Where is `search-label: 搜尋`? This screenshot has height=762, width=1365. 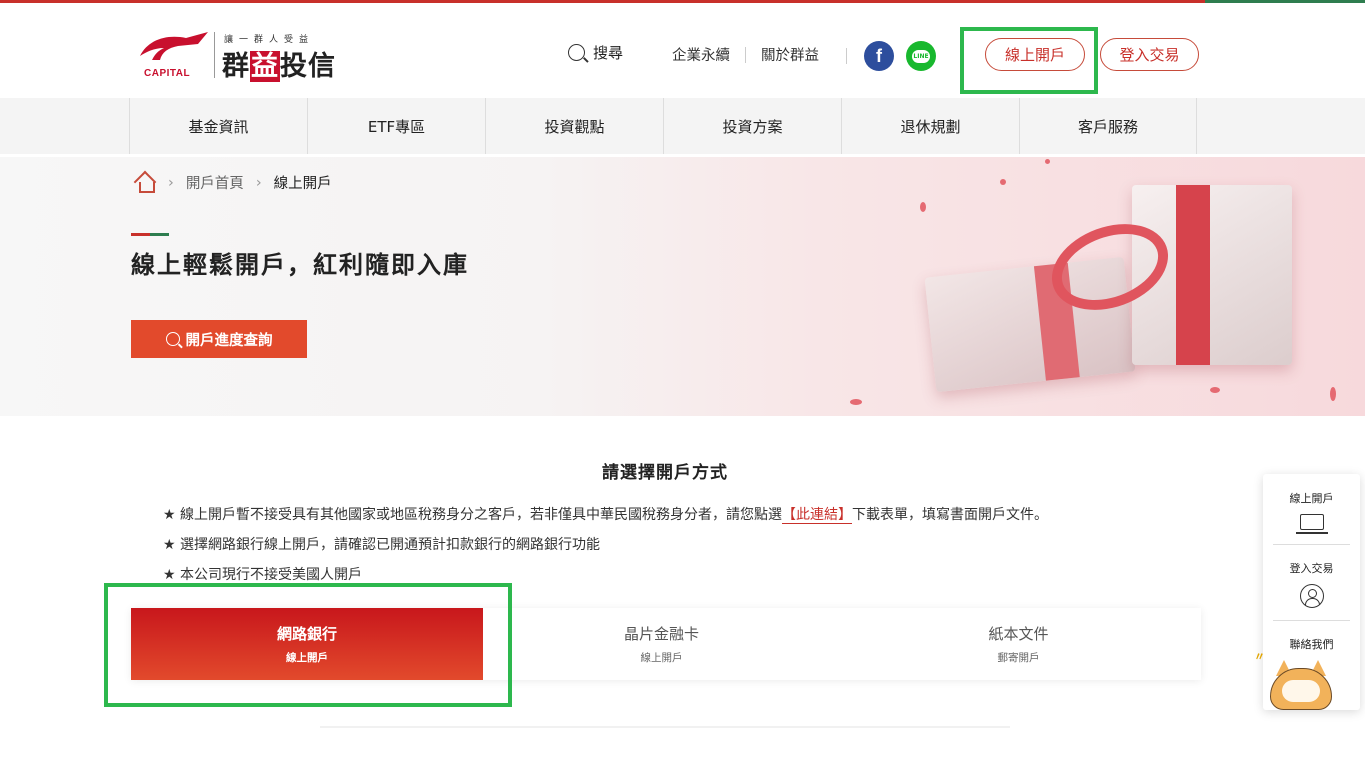
search-label: 搜尋 is located at coordinates (608, 53).